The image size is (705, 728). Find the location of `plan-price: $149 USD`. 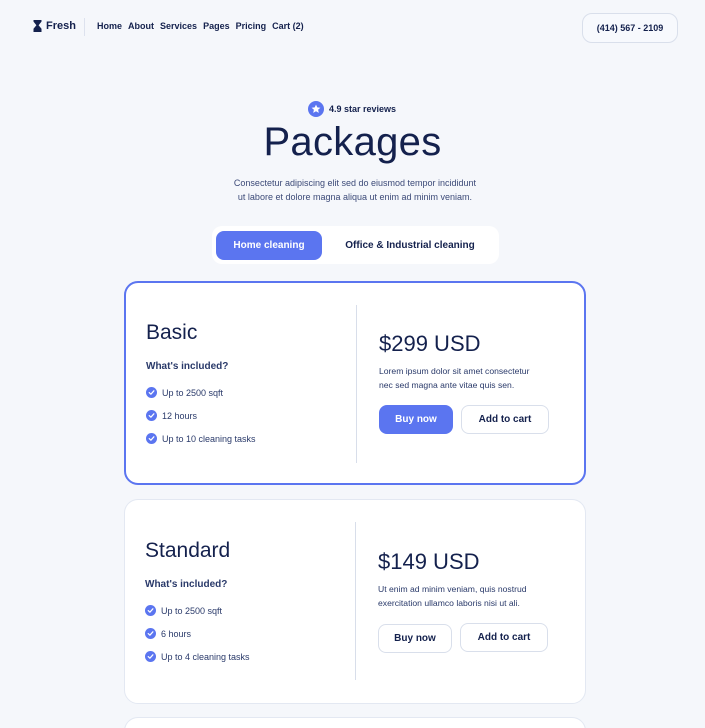

plan-price: $149 USD is located at coordinates (429, 561).